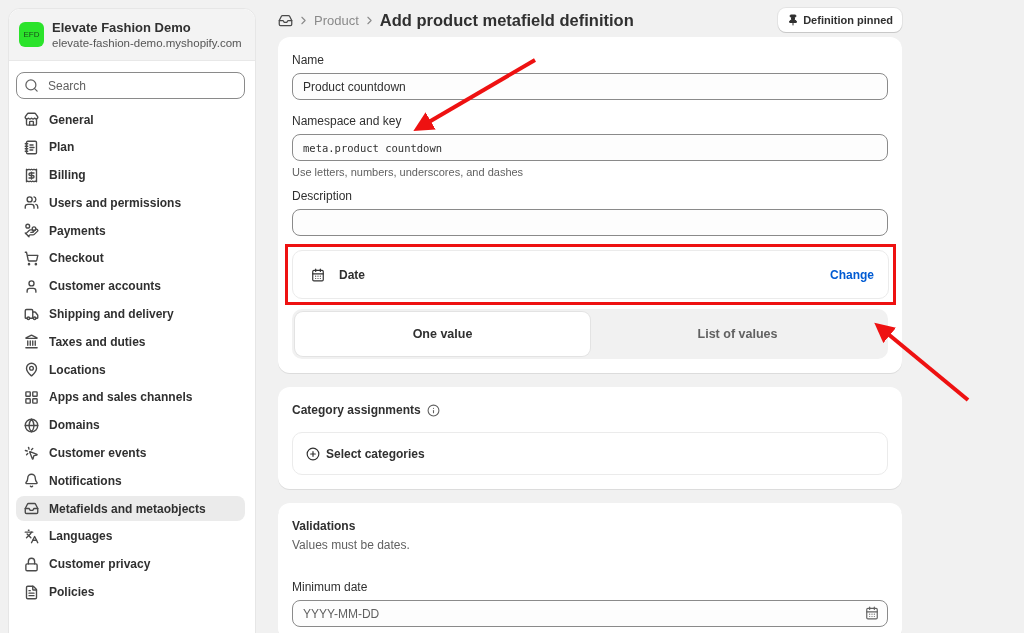 The height and width of the screenshot is (633, 1024). What do you see at coordinates (356, 410) in the screenshot?
I see `card-title: Category assignments` at bounding box center [356, 410].